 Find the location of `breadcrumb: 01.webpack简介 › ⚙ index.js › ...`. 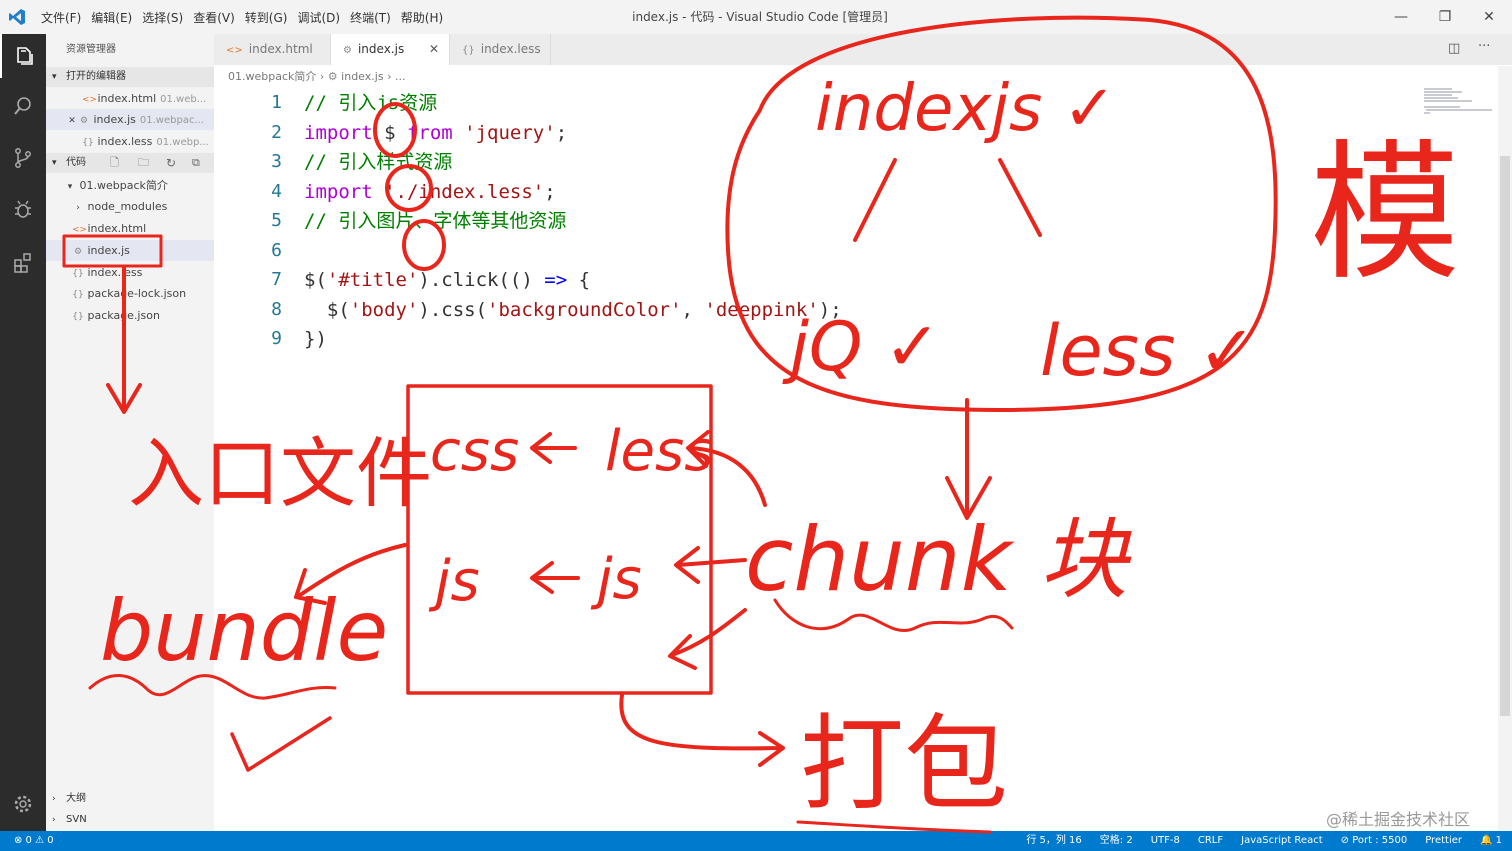

breadcrumb: 01.webpack简介 › ⚙ index.js › ... is located at coordinates (317, 76).